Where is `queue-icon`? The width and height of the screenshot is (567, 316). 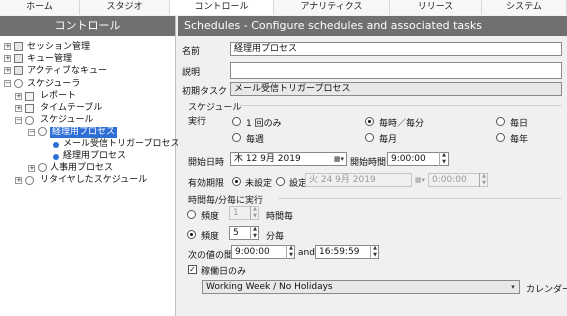 queue-icon is located at coordinates (18, 58).